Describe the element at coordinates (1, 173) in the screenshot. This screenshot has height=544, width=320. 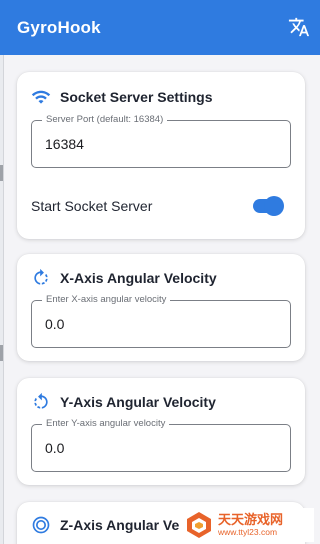
I see `edge-scroll-mark` at that location.